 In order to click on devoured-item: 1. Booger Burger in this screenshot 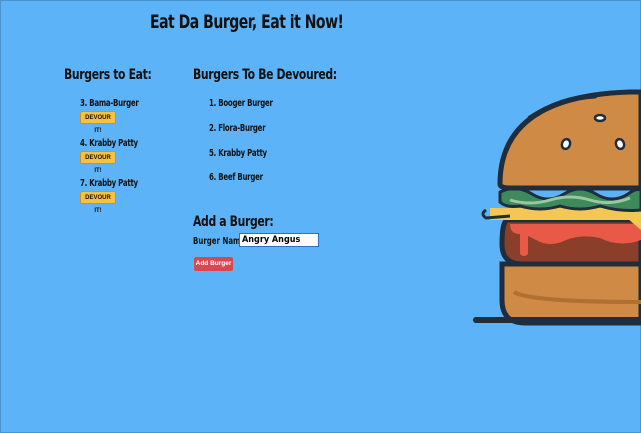, I will do `click(241, 103)`.